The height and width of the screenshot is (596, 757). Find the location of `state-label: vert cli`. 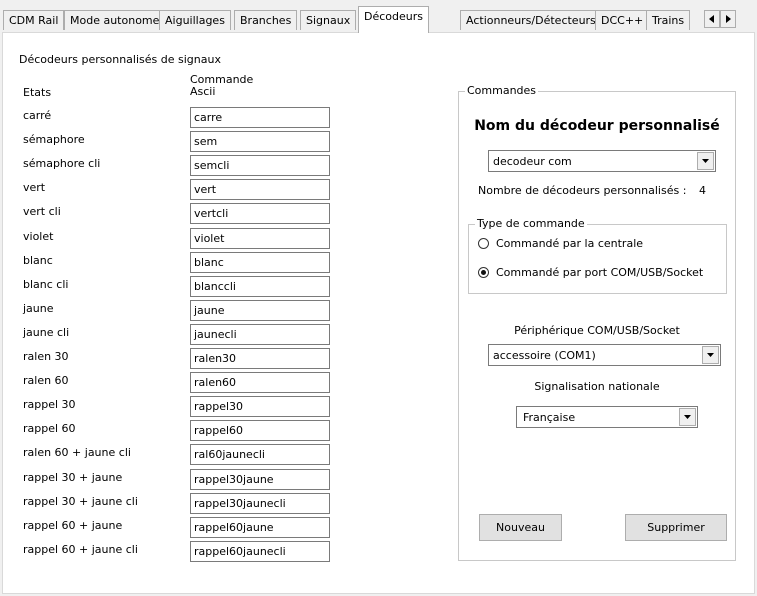

state-label: vert cli is located at coordinates (42, 211).